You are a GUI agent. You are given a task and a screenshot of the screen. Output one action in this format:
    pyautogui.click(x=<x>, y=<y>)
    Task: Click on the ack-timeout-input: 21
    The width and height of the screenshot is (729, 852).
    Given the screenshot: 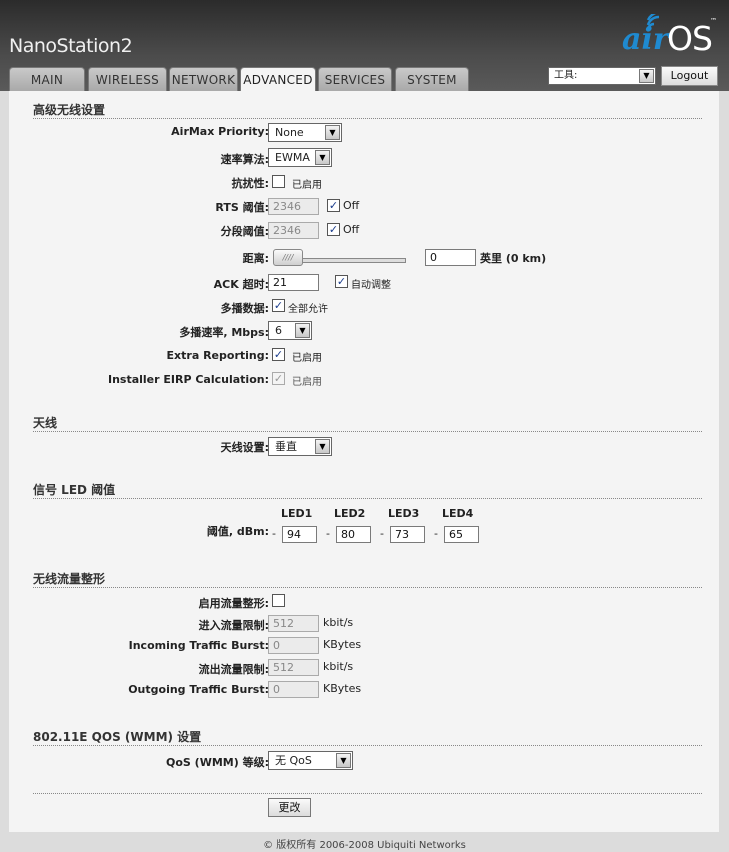 What is the action you would take?
    pyautogui.click(x=293, y=282)
    